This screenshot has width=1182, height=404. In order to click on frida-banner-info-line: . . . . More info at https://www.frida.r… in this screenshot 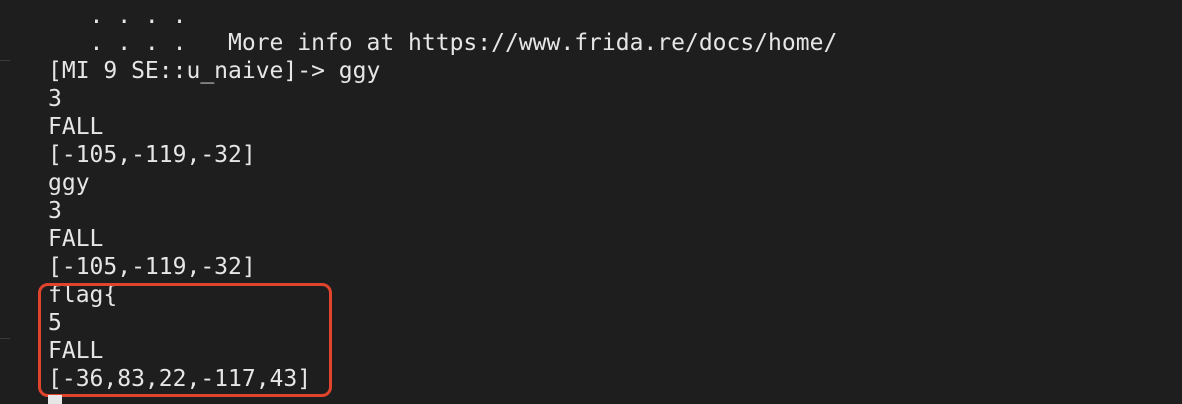, I will do `click(443, 43)`.